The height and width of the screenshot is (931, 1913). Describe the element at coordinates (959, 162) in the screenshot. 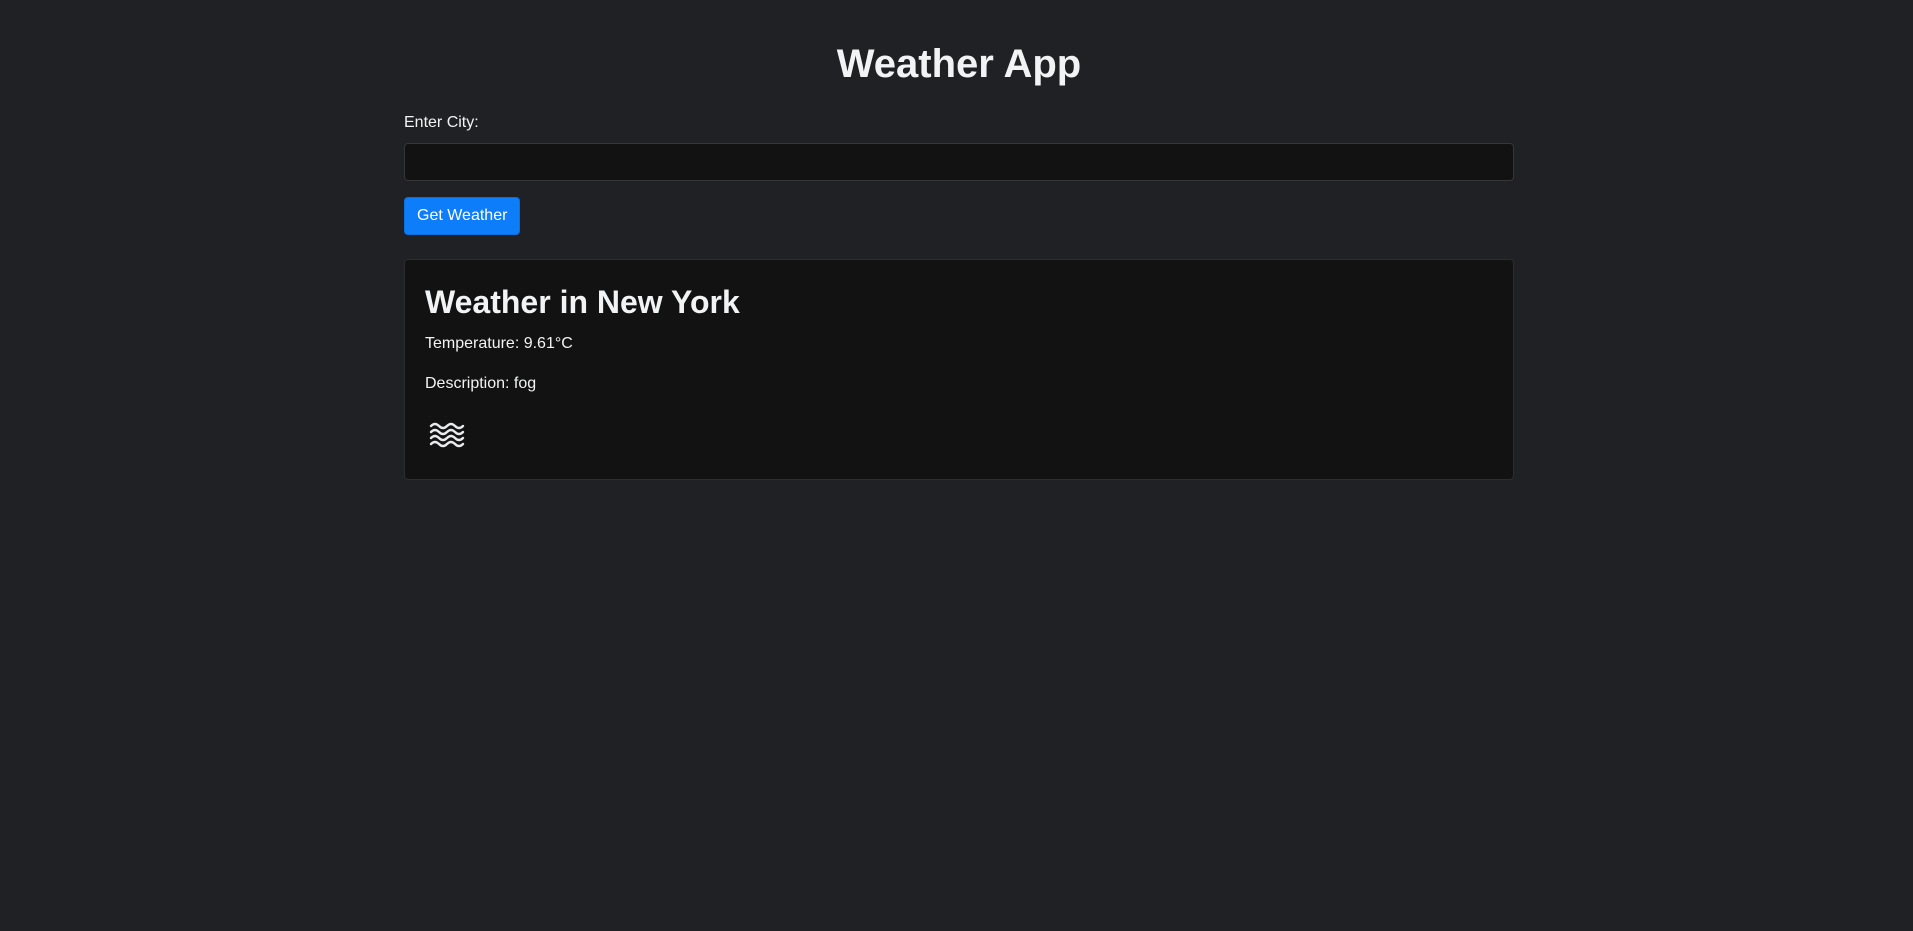

I see `city-input` at that location.